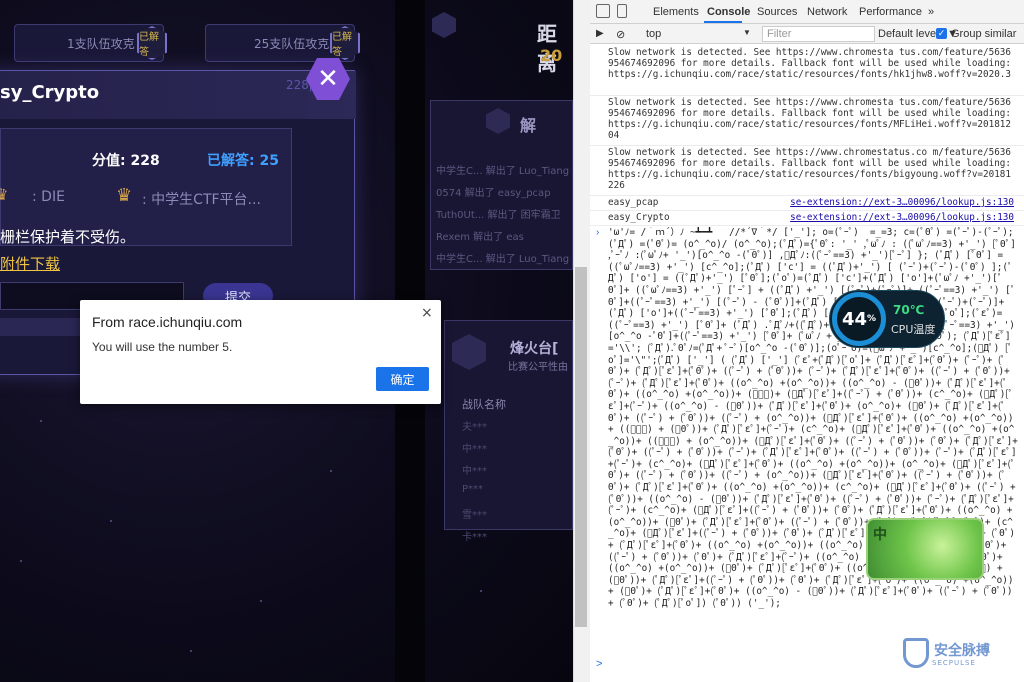 This screenshot has height=682, width=1024. I want to click on alert-message: You will use the number 5., so click(162, 347).